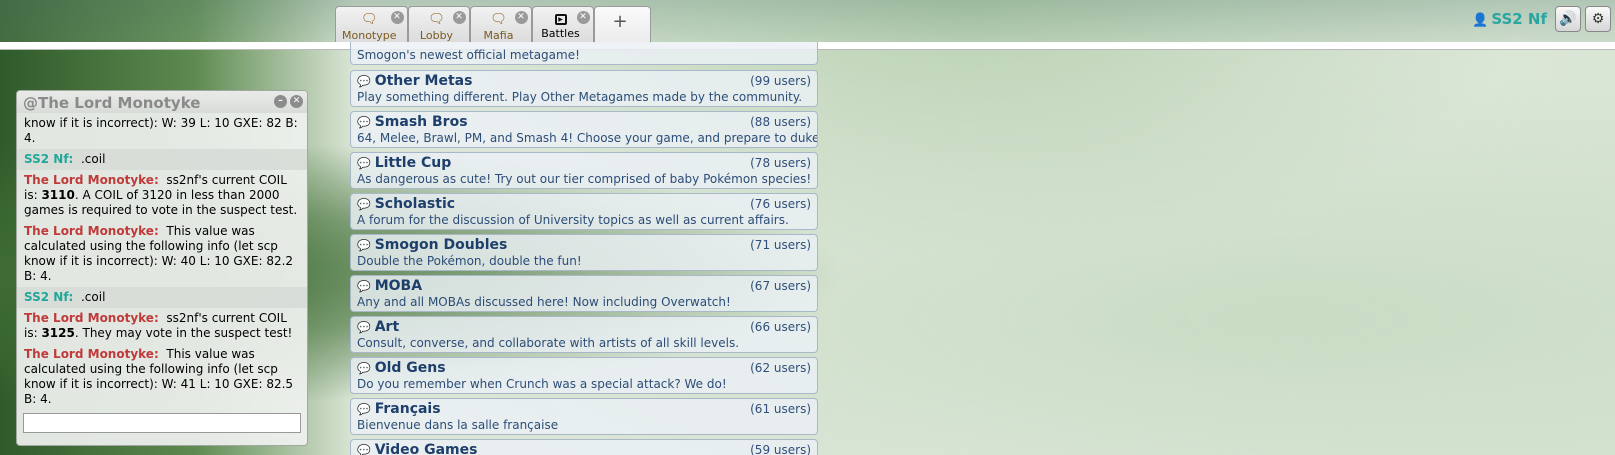 This screenshot has height=455, width=1615. Describe the element at coordinates (280, 101) in the screenshot. I see `minimize-icon: –` at that location.